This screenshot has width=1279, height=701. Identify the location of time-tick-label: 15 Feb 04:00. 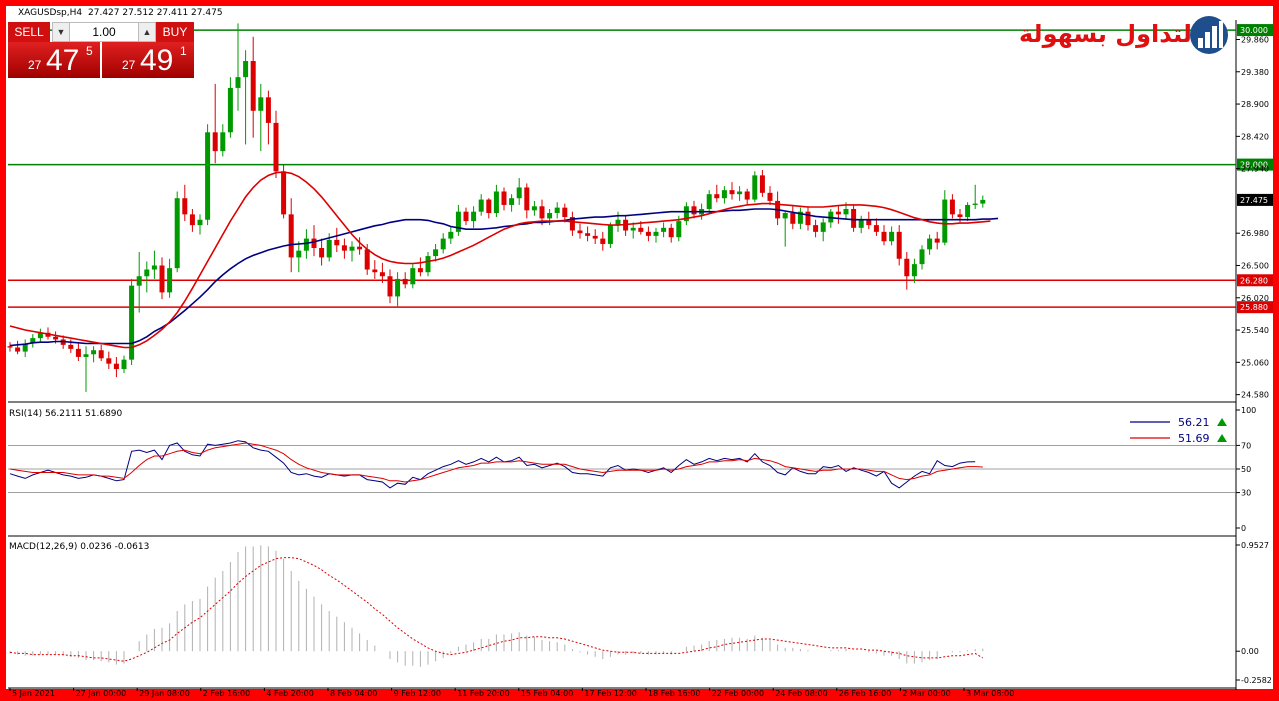
(547, 693).